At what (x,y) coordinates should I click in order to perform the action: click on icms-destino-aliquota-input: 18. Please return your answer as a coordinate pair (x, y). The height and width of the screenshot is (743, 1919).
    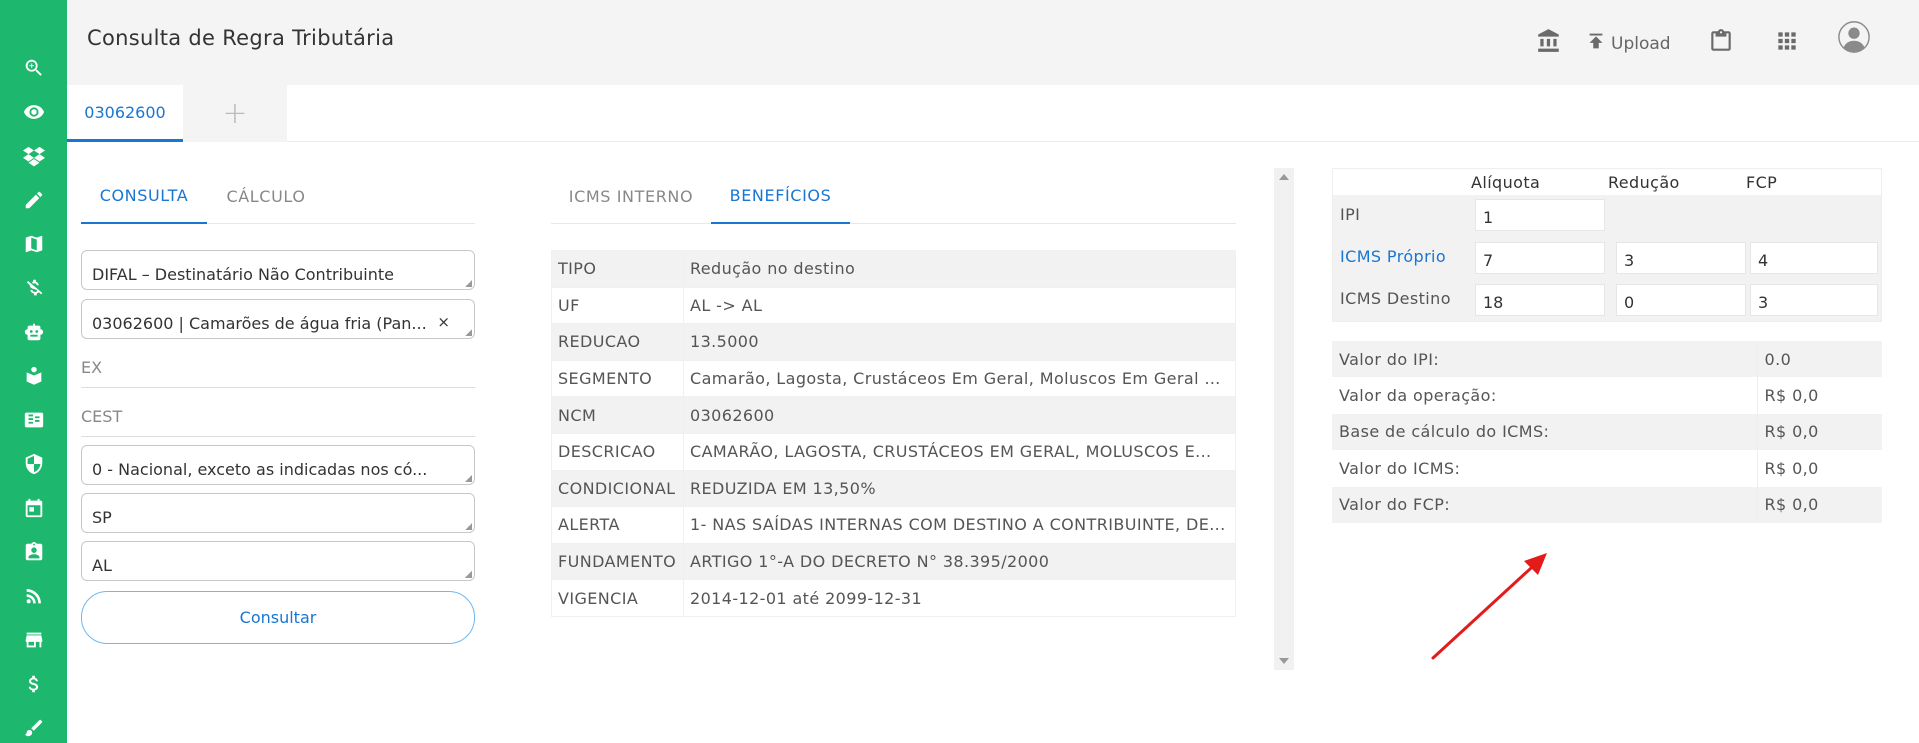
    Looking at the image, I should click on (1540, 300).